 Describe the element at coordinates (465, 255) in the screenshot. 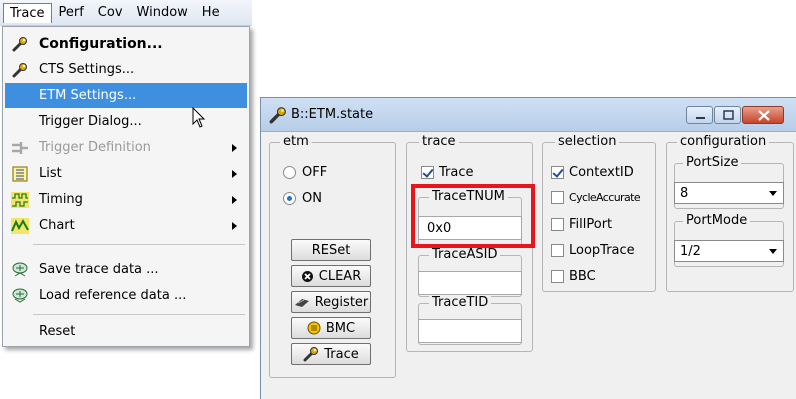

I see `traceasid-legend: TraceASID` at that location.